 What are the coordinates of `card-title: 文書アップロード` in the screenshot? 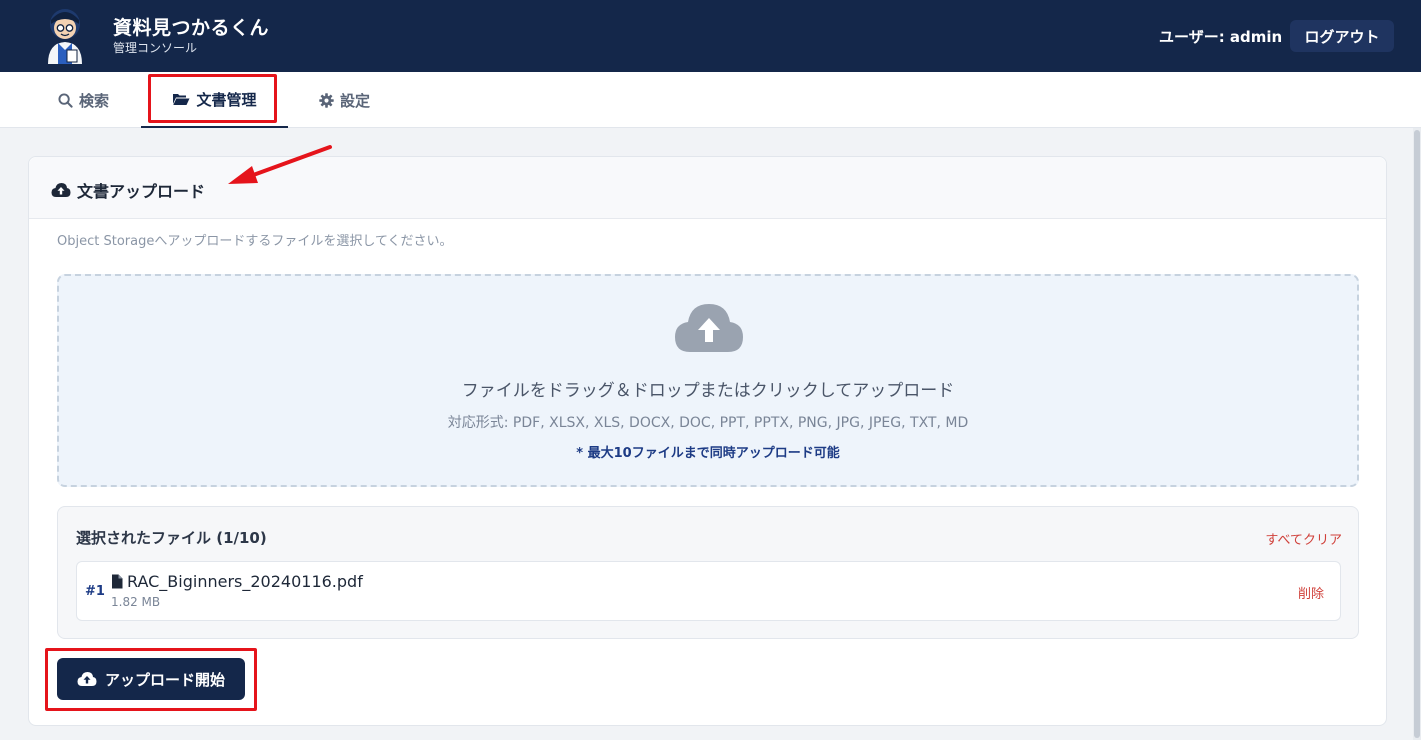 It's located at (128, 190).